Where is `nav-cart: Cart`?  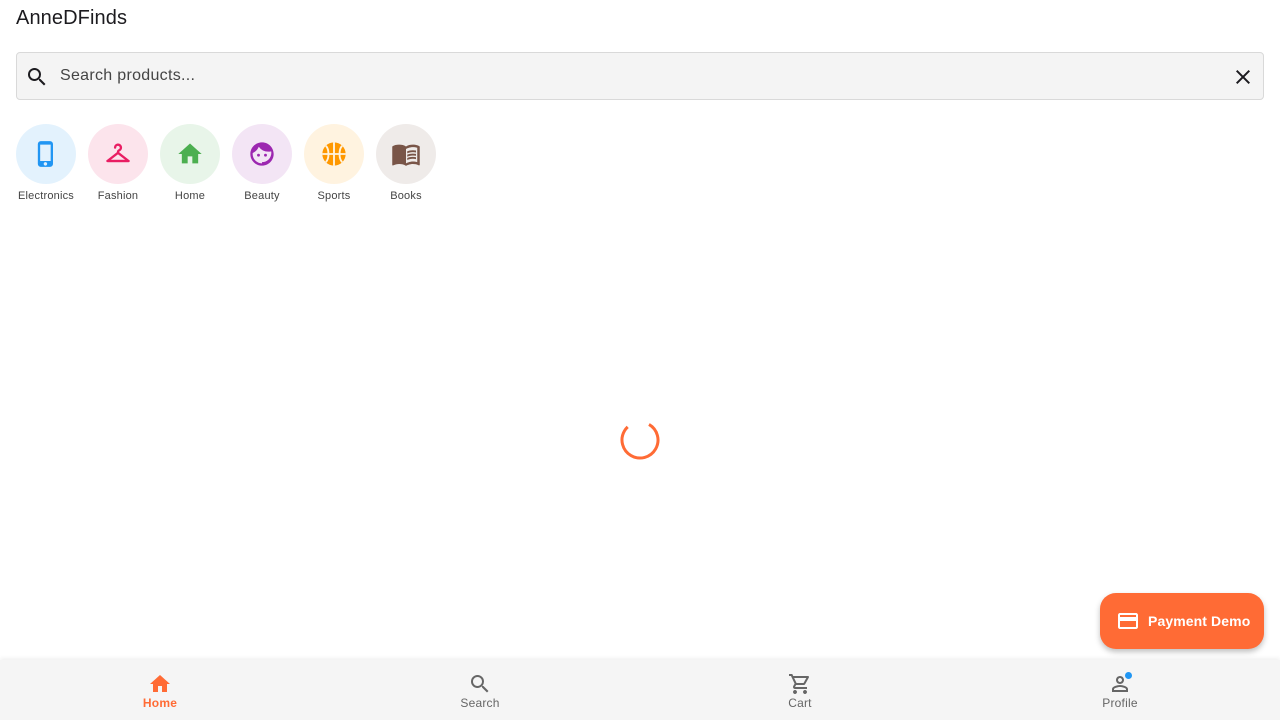 nav-cart: Cart is located at coordinates (800, 690).